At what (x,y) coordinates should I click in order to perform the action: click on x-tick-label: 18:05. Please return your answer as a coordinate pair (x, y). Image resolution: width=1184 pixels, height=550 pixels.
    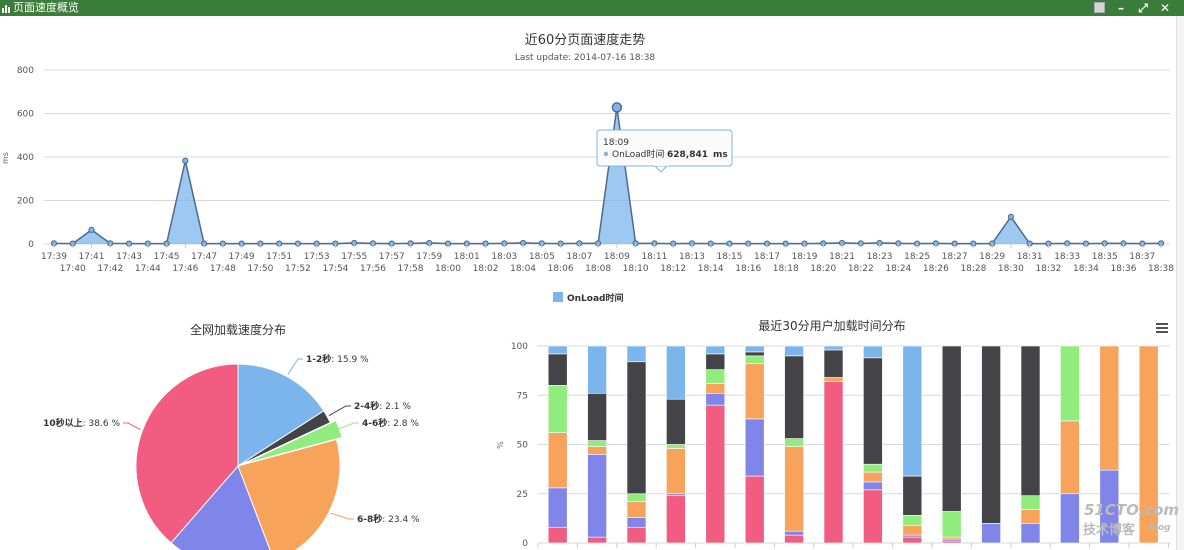
    Looking at the image, I should click on (542, 257).